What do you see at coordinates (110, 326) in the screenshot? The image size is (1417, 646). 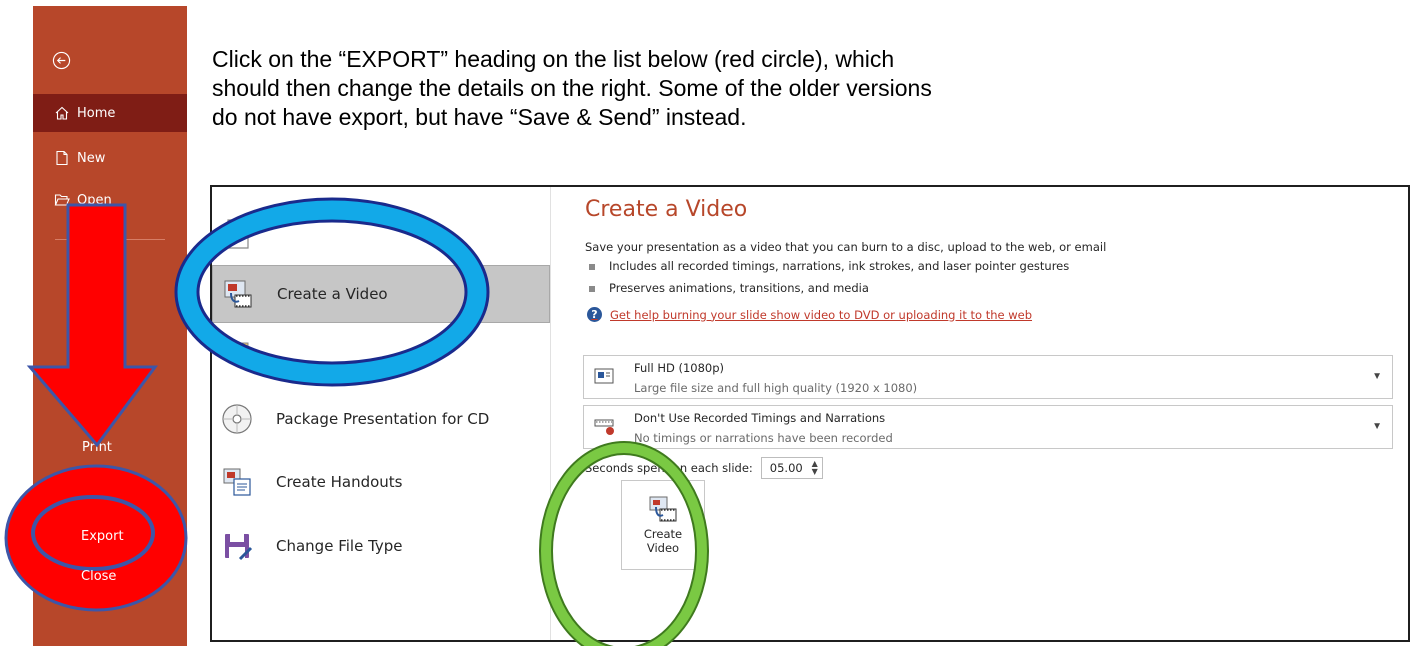 I see `backstage-sidebar: Home New Open Print Export Close` at bounding box center [110, 326].